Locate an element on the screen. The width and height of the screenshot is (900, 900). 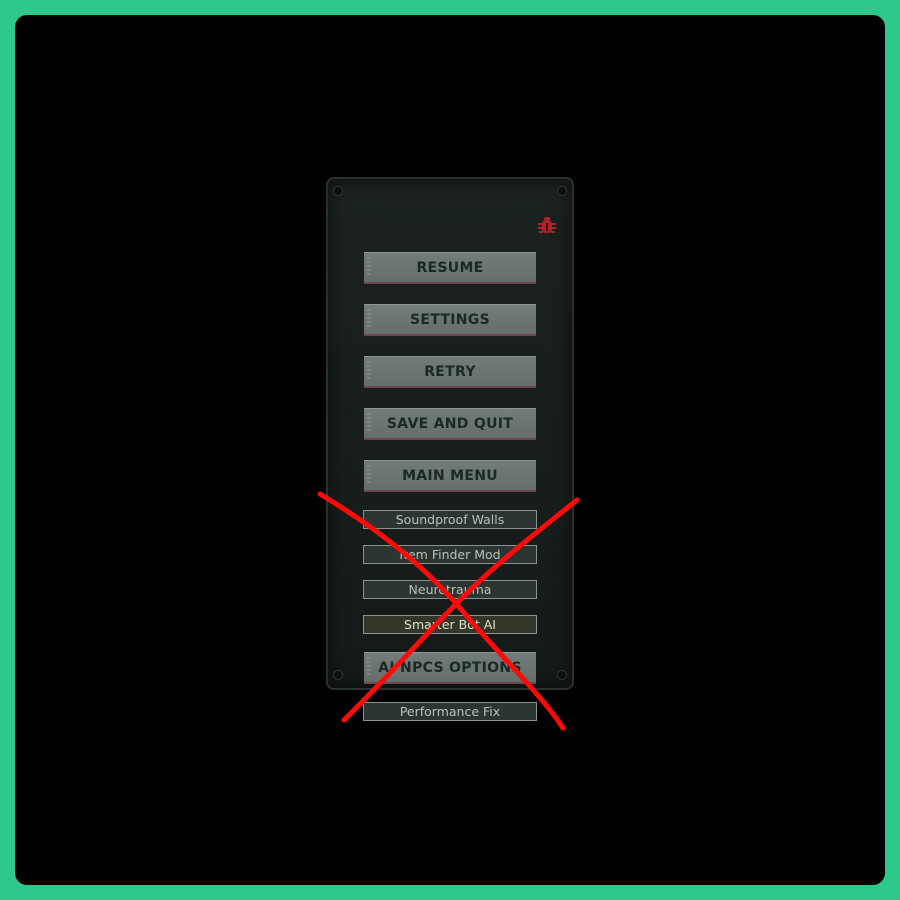
save-and-quit-button: SAVE AND QUIT is located at coordinates (450, 424).